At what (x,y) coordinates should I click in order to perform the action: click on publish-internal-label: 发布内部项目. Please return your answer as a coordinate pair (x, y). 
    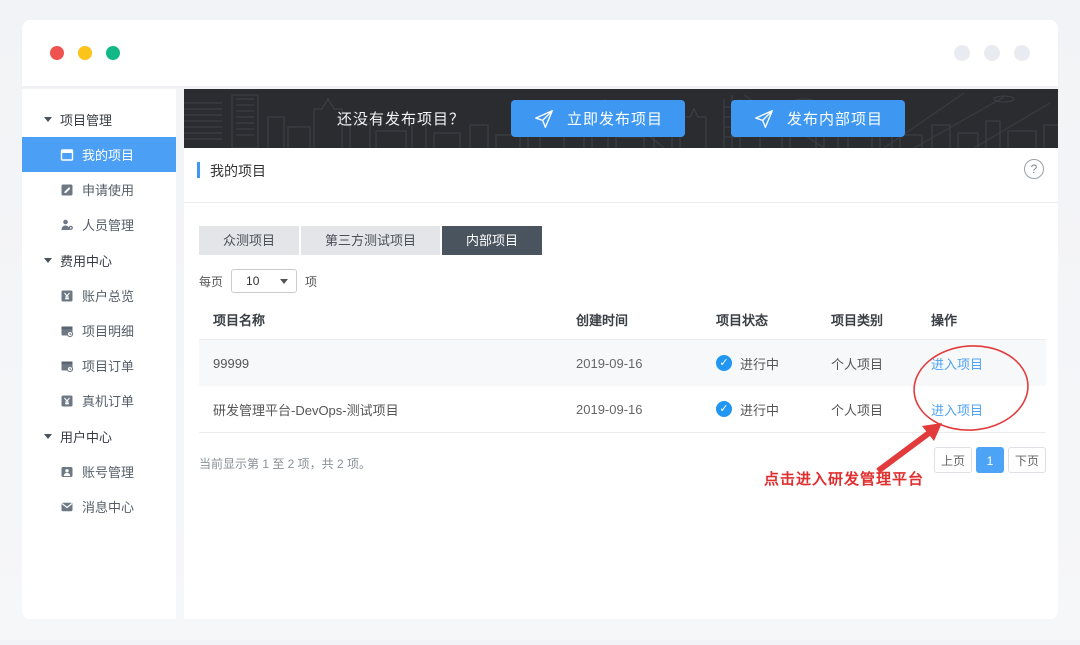
    Looking at the image, I should click on (835, 119).